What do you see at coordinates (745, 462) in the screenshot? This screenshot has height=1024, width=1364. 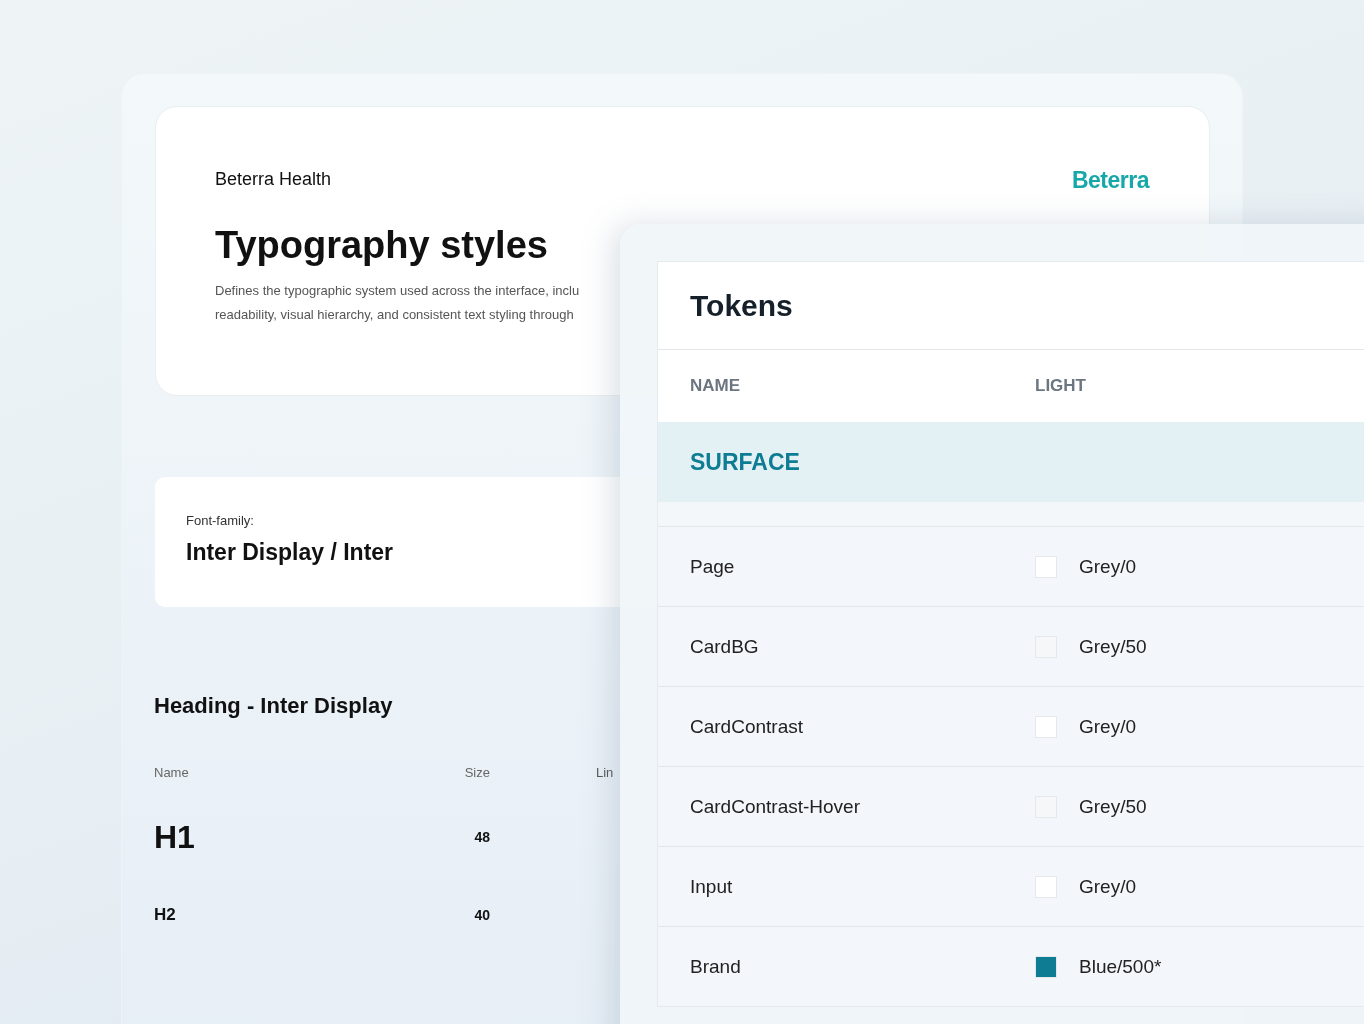 I see `group-heading: SURFACE` at bounding box center [745, 462].